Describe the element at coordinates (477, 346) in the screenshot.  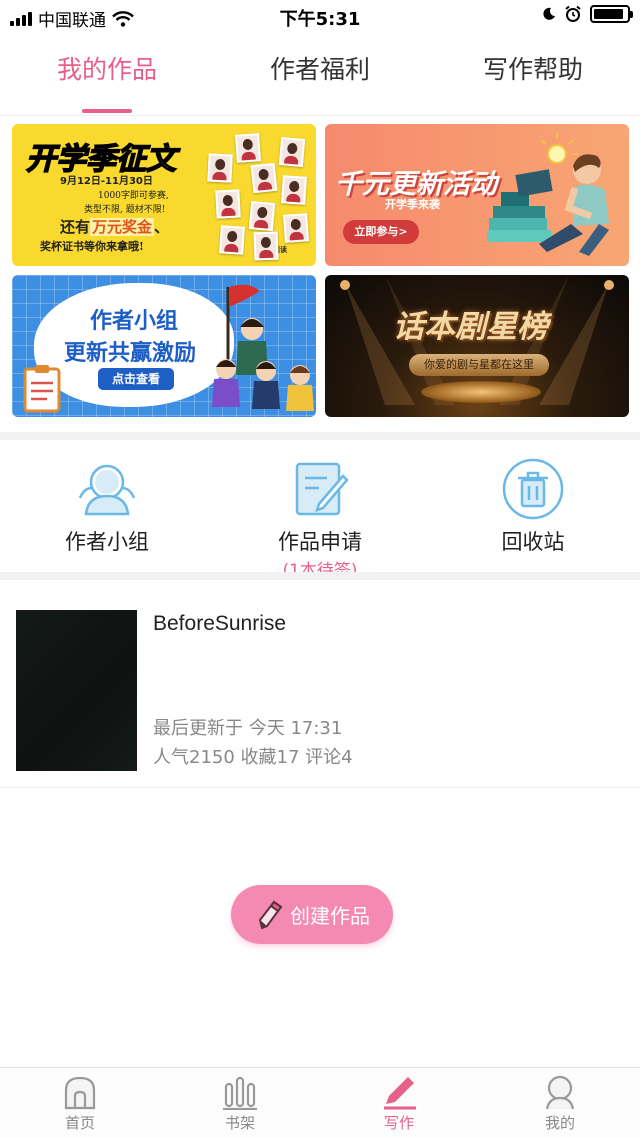
I see `banner-drama-ranking: 话本剧星榜 你爱的剧与星都在这里` at that location.